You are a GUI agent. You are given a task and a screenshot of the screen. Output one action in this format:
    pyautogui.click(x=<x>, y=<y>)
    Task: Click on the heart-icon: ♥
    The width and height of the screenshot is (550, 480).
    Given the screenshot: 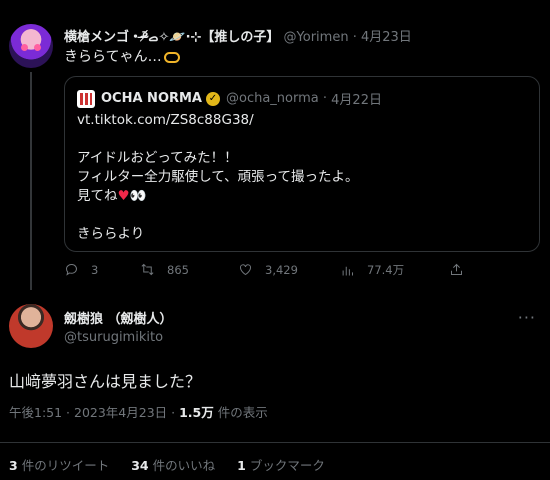 What is the action you would take?
    pyautogui.click(x=123, y=196)
    